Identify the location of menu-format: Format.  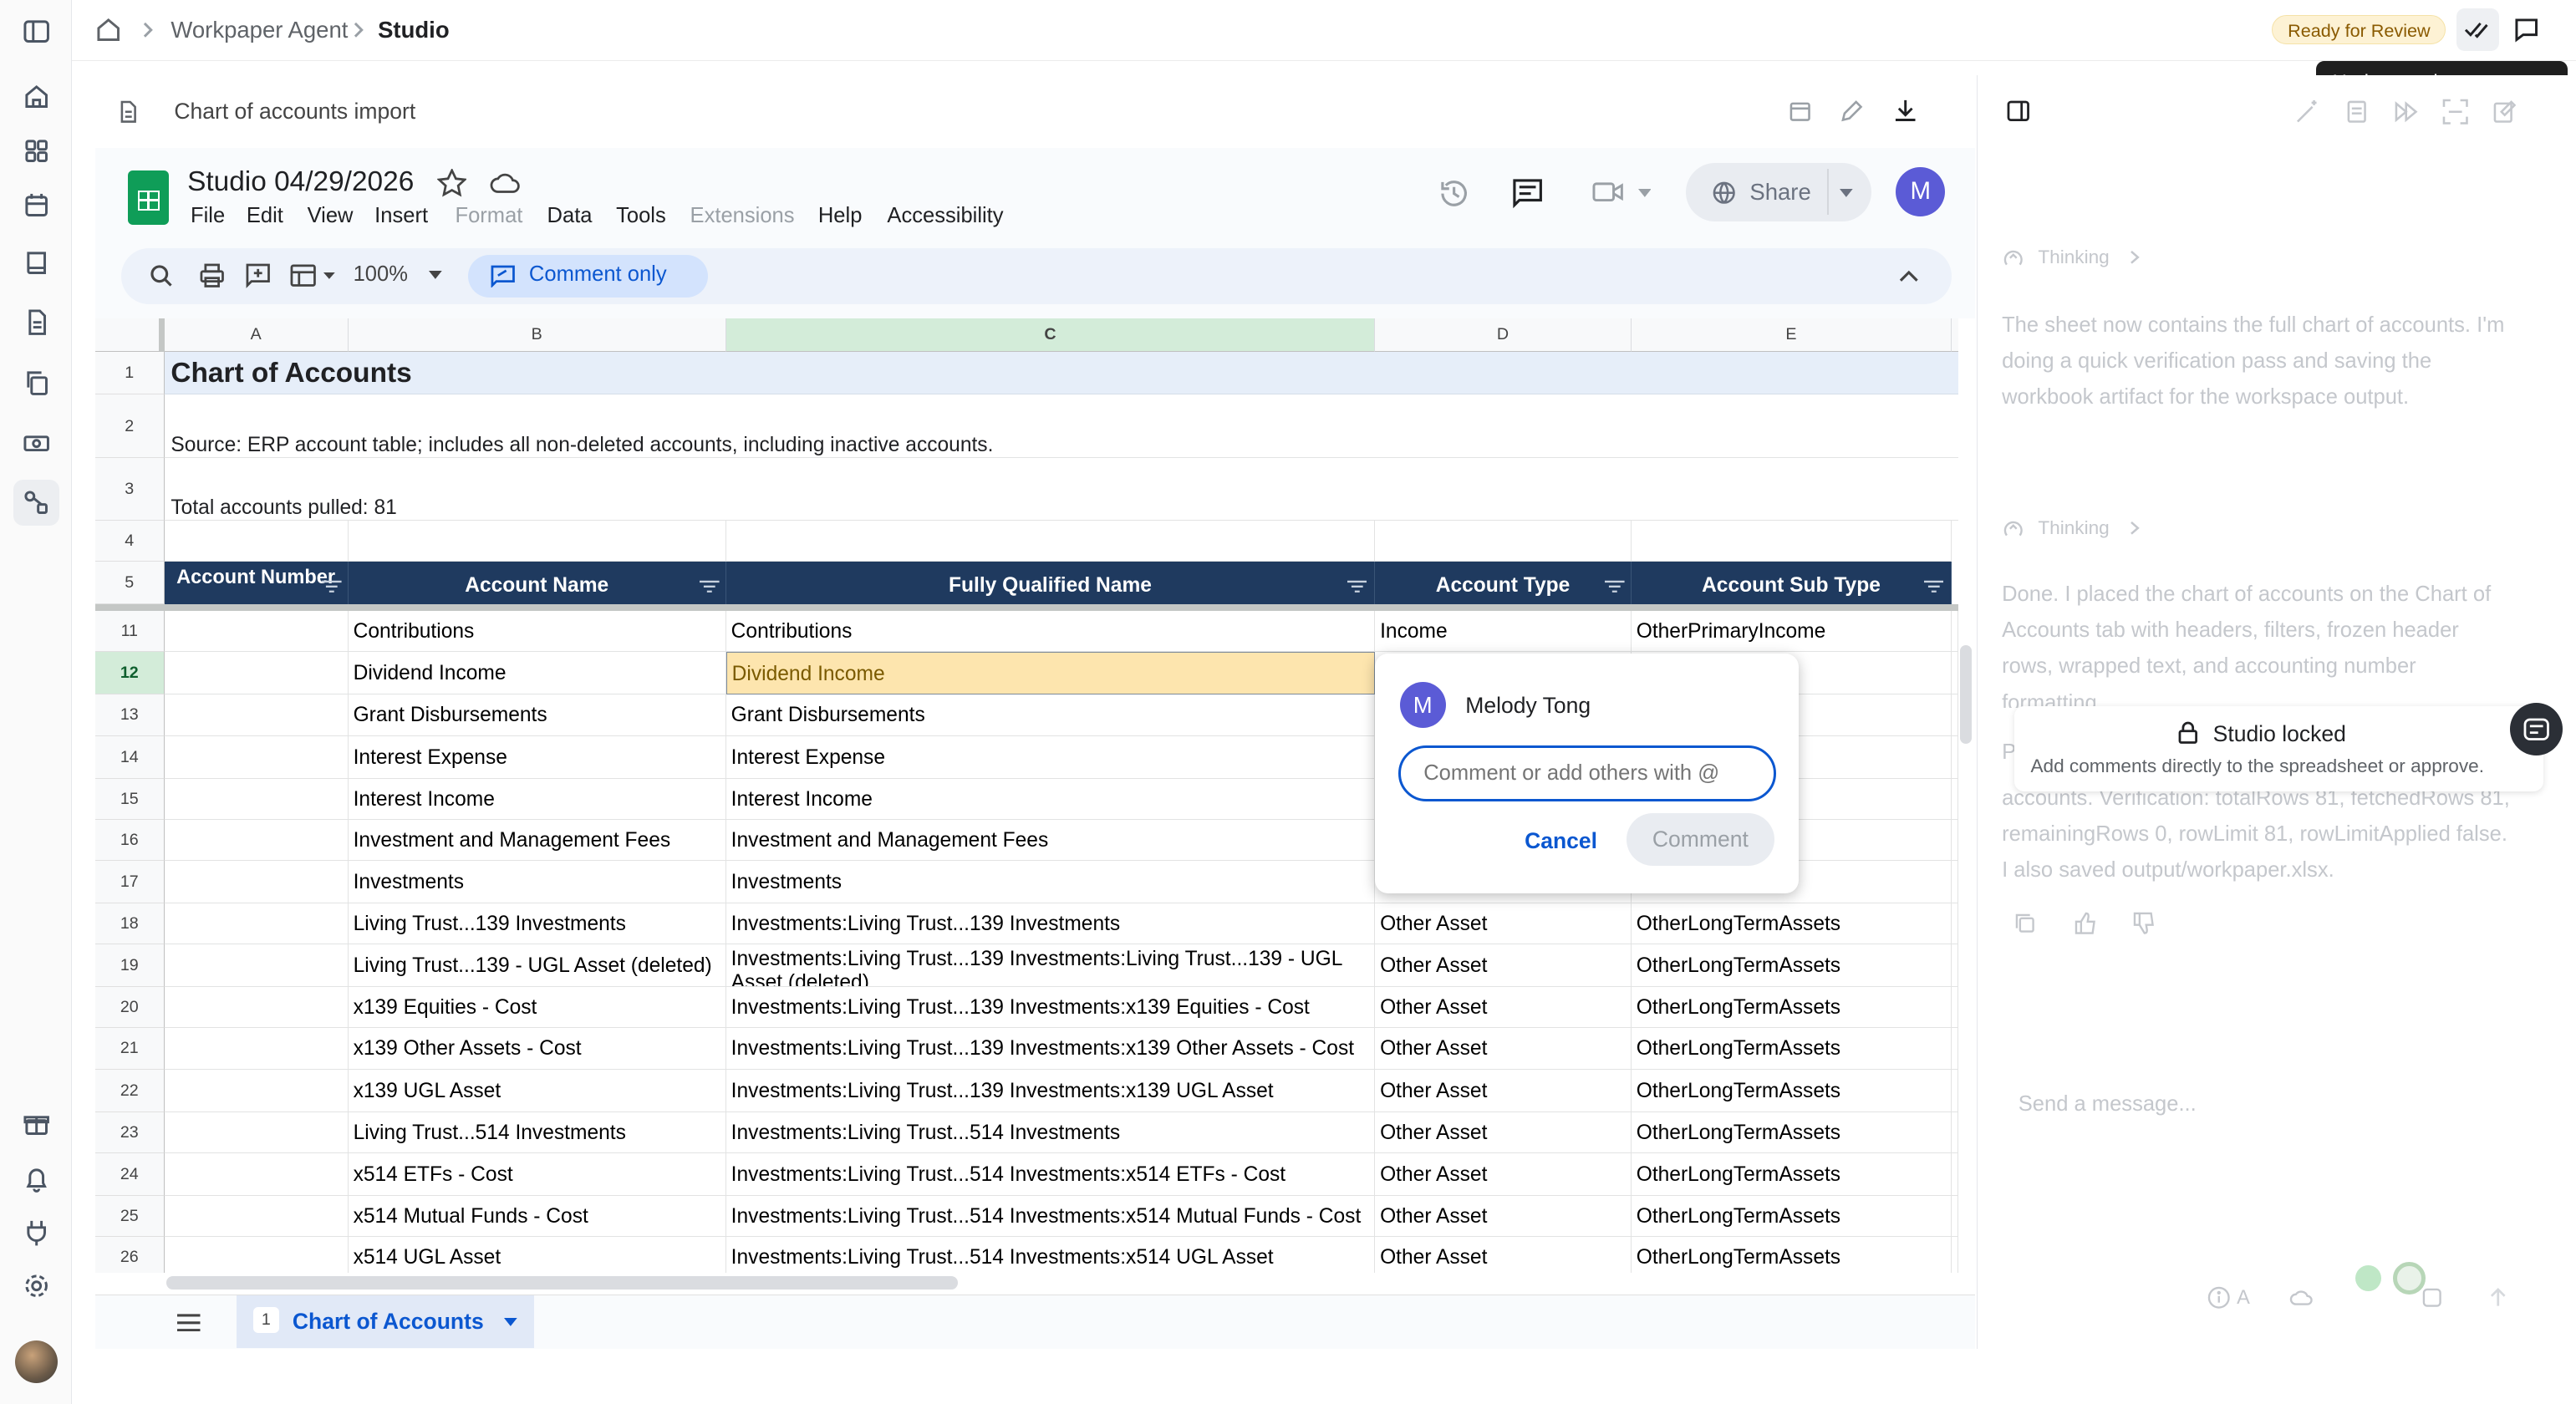
(488, 216).